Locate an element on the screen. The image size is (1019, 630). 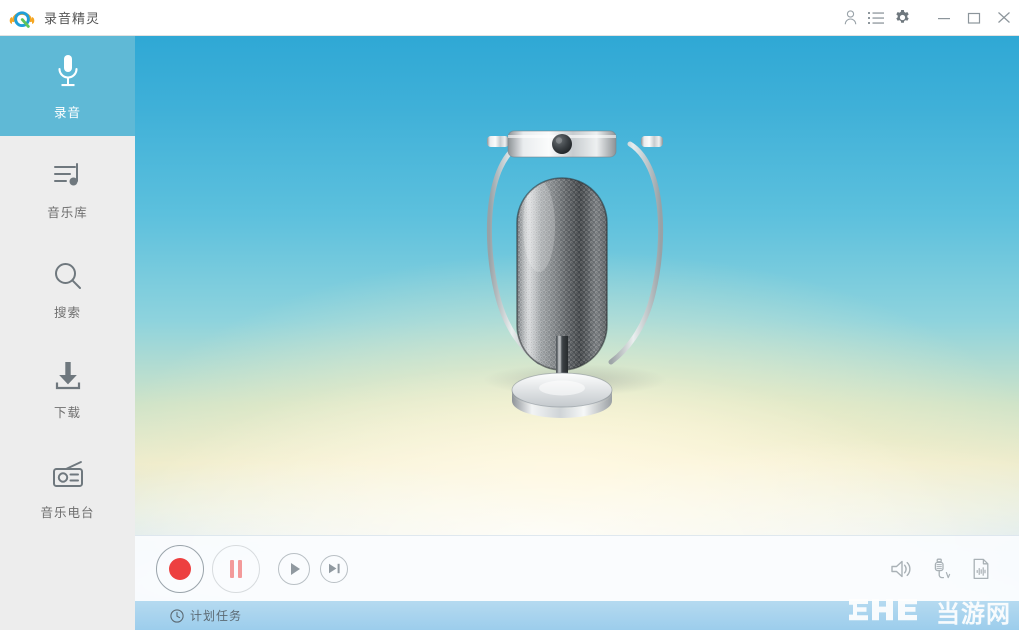
play-icon is located at coordinates (295, 568).